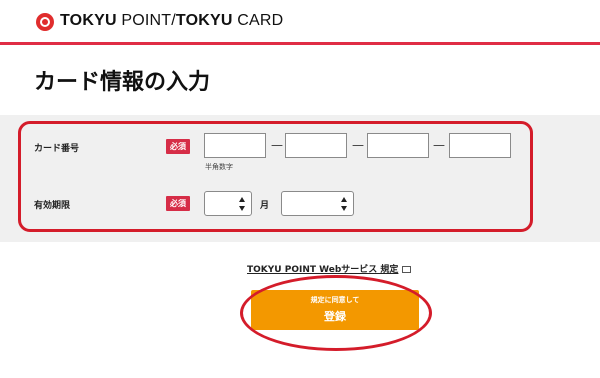 The width and height of the screenshot is (600, 378). What do you see at coordinates (407, 269) in the screenshot?
I see `external-window-icon` at bounding box center [407, 269].